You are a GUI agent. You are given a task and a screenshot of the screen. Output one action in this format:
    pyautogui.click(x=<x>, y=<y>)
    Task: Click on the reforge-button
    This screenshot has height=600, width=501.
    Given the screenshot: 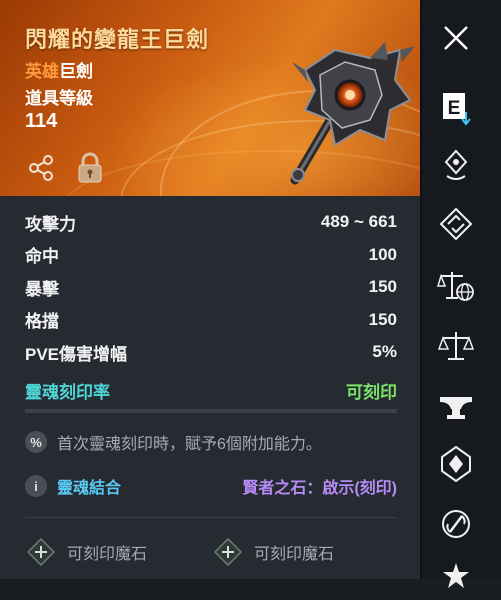 What is the action you would take?
    pyautogui.click(x=456, y=224)
    